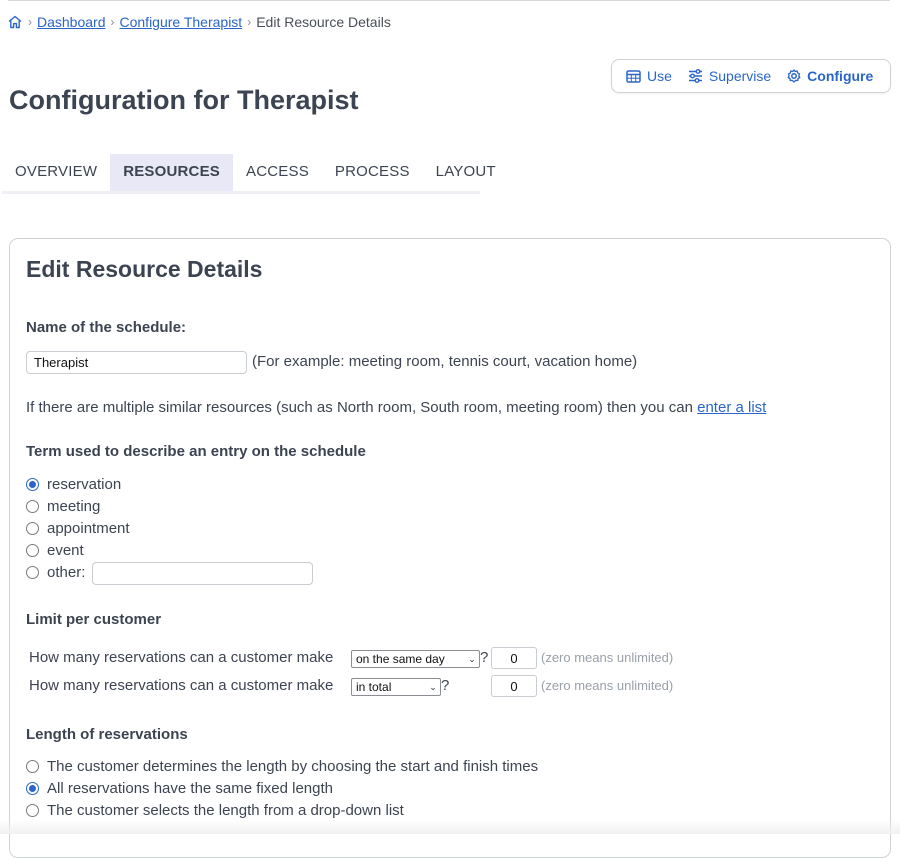 This screenshot has width=900, height=858. What do you see at coordinates (181, 22) in the screenshot?
I see `breadcrumb-configure-link: Configure Therapist` at bounding box center [181, 22].